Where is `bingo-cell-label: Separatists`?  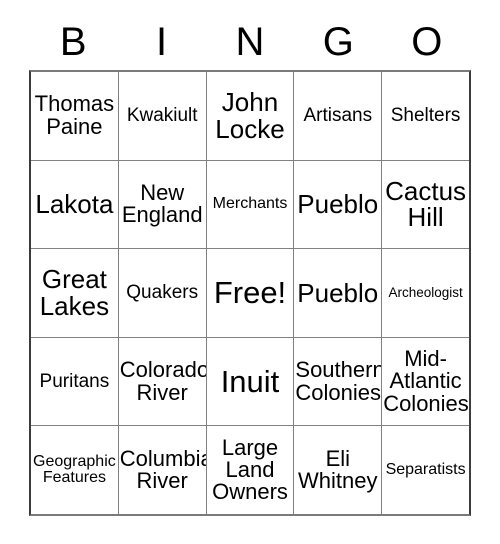 bingo-cell-label: Separatists is located at coordinates (425, 470).